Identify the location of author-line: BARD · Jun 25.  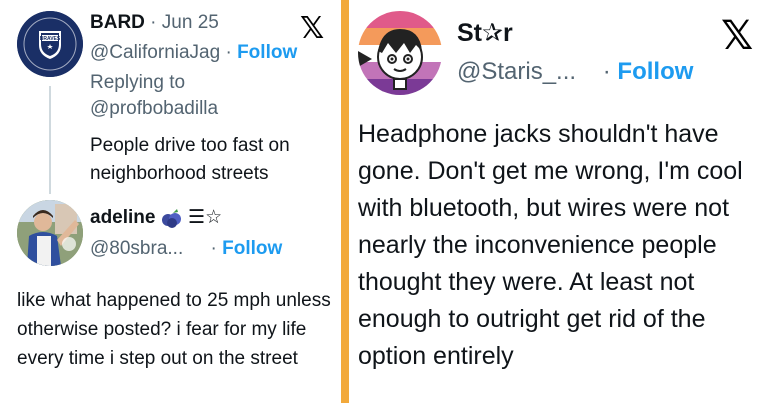
(154, 23).